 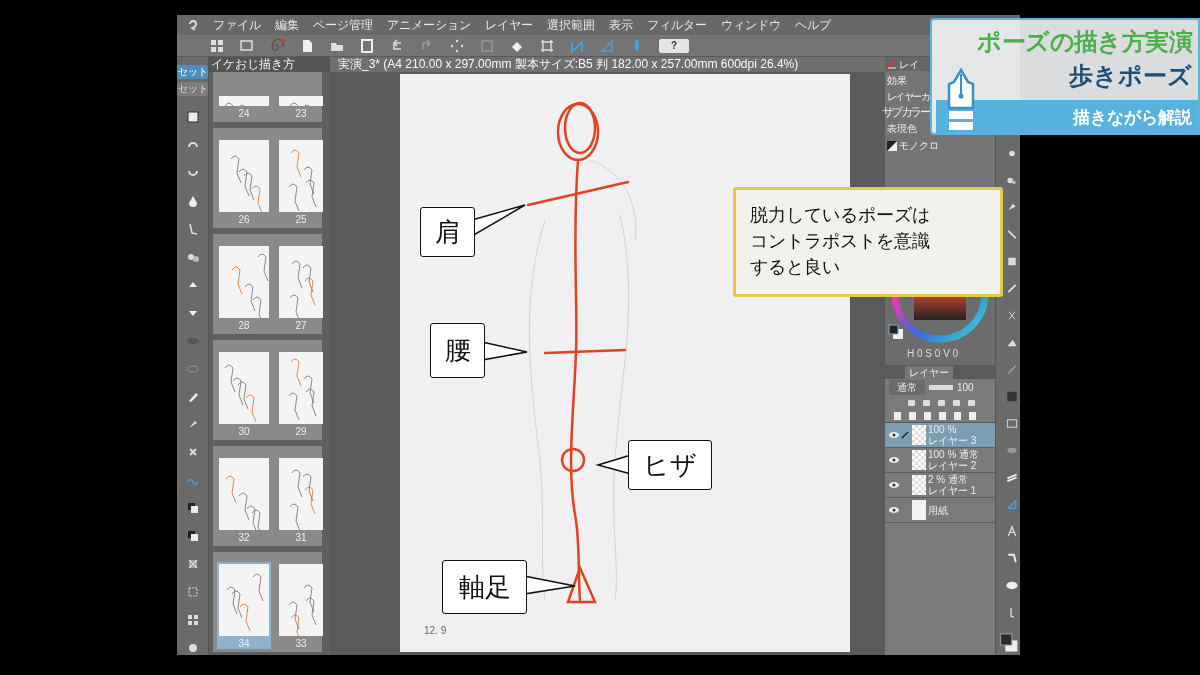 What do you see at coordinates (897, 80) in the screenshot?
I see `field-label: 効果` at bounding box center [897, 80].